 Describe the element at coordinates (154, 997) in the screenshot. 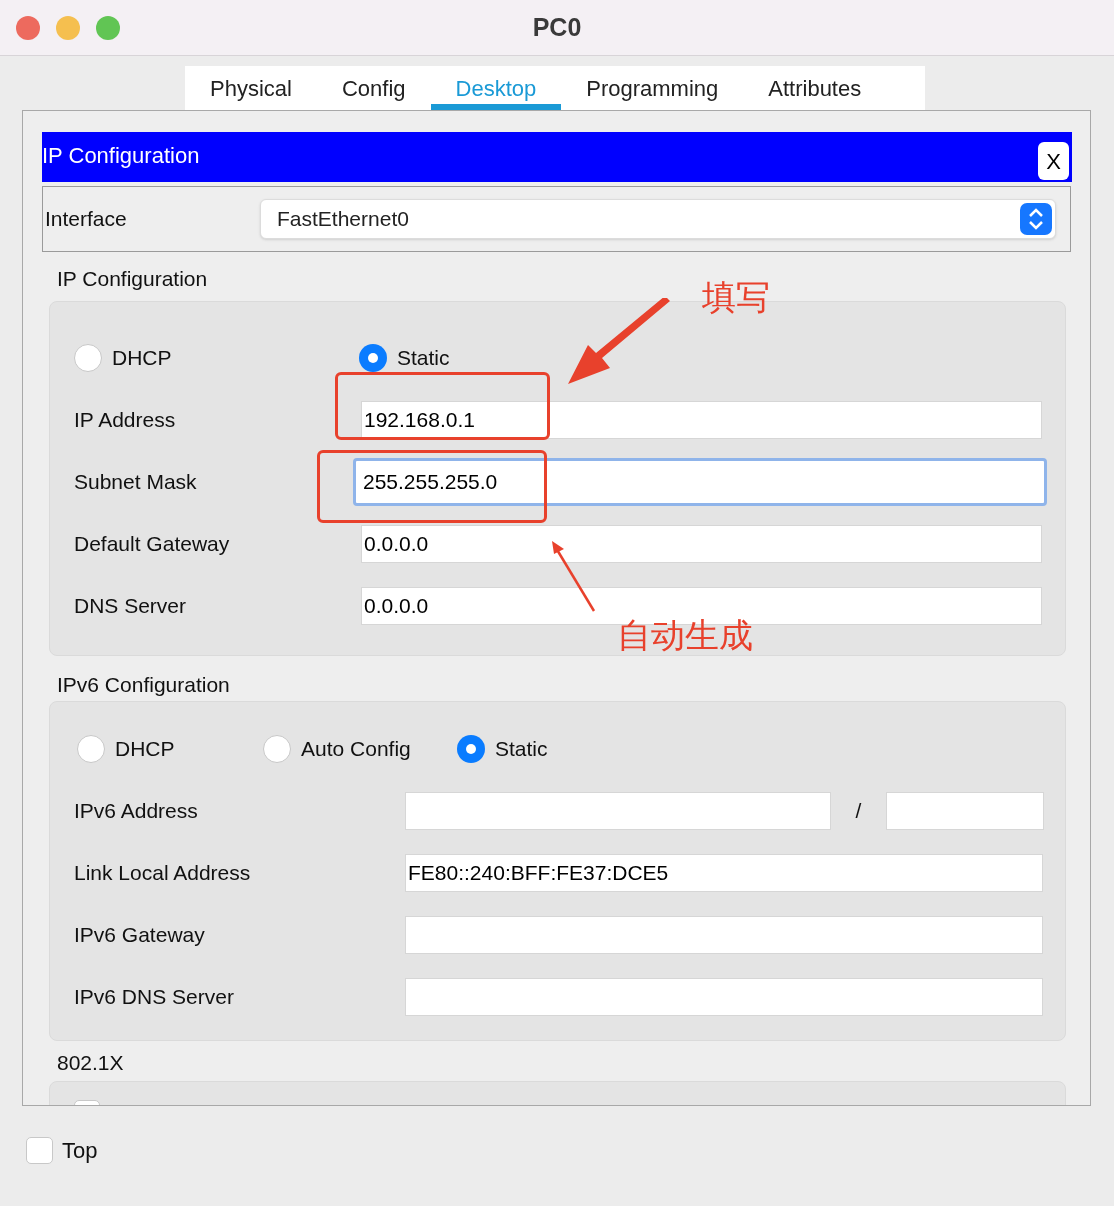

I see `field-label: IPv6 DNS Server` at that location.